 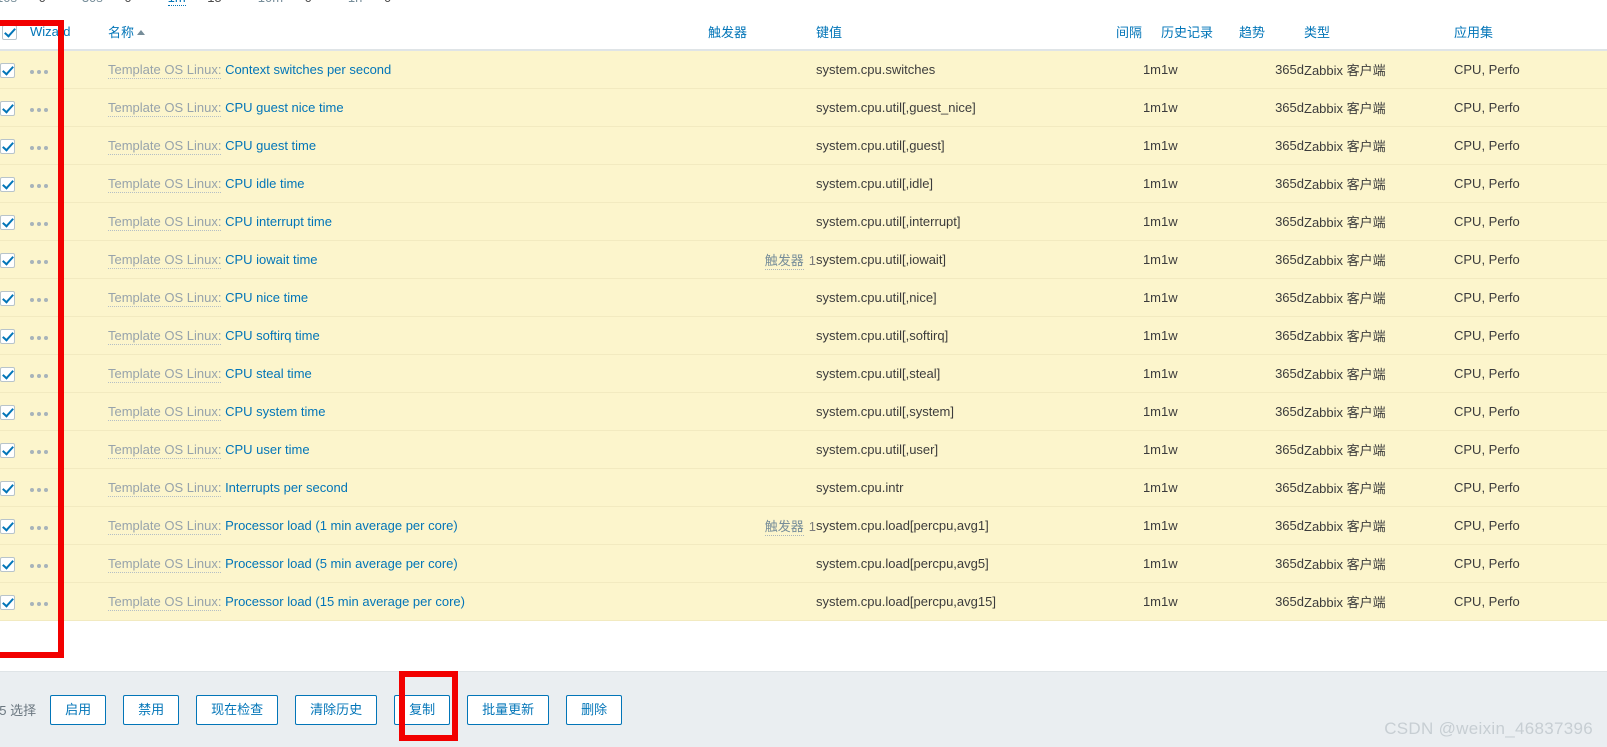 What do you see at coordinates (269, 259) in the screenshot?
I see `item-name-link: CPU iowait time` at bounding box center [269, 259].